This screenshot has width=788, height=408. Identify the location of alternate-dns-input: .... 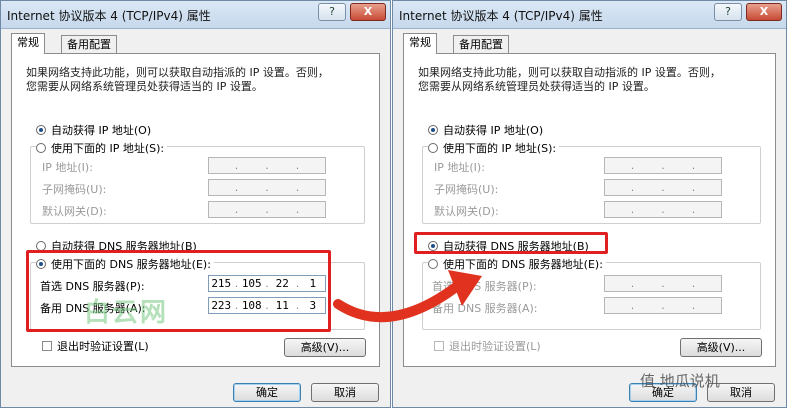
(663, 305).